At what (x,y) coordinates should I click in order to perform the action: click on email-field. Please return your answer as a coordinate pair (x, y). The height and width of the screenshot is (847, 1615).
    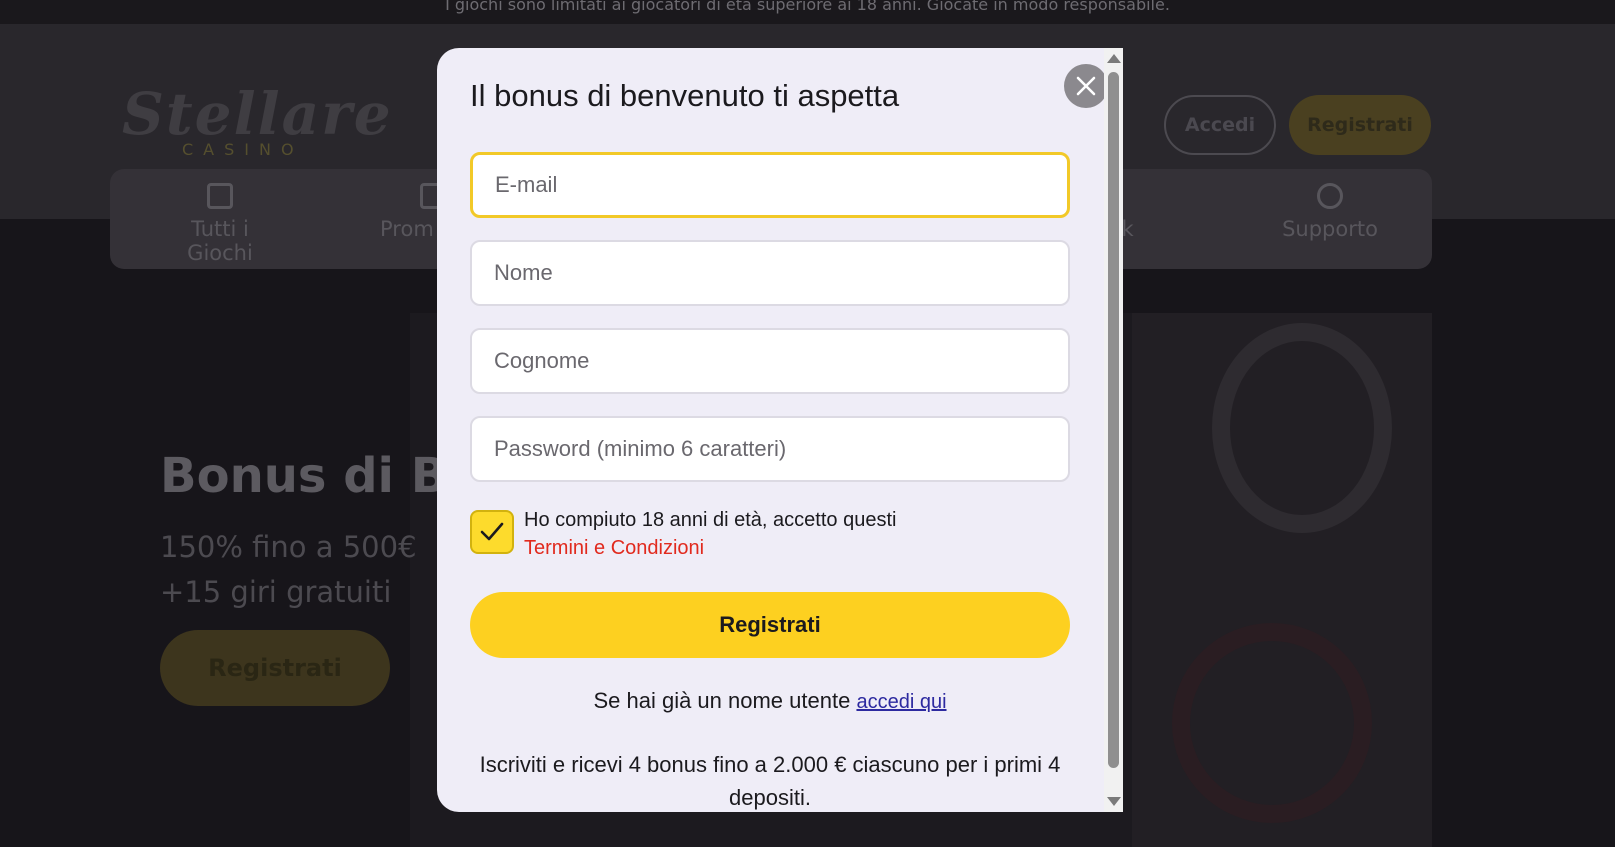
    Looking at the image, I should click on (770, 185).